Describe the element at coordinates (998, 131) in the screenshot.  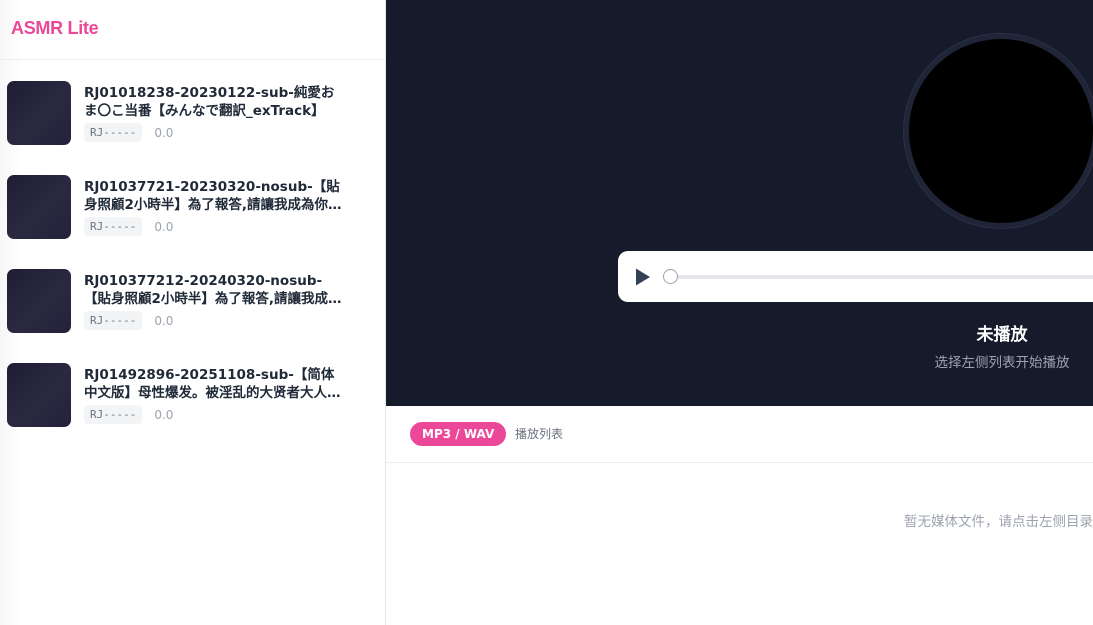
I see `album-disc` at that location.